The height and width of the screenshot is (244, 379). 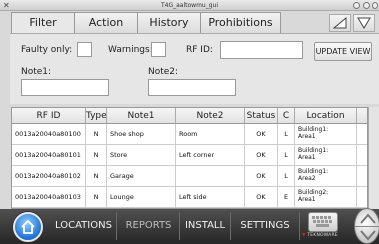 What do you see at coordinates (373, 158) in the screenshot?
I see `table-scrollbar` at bounding box center [373, 158].